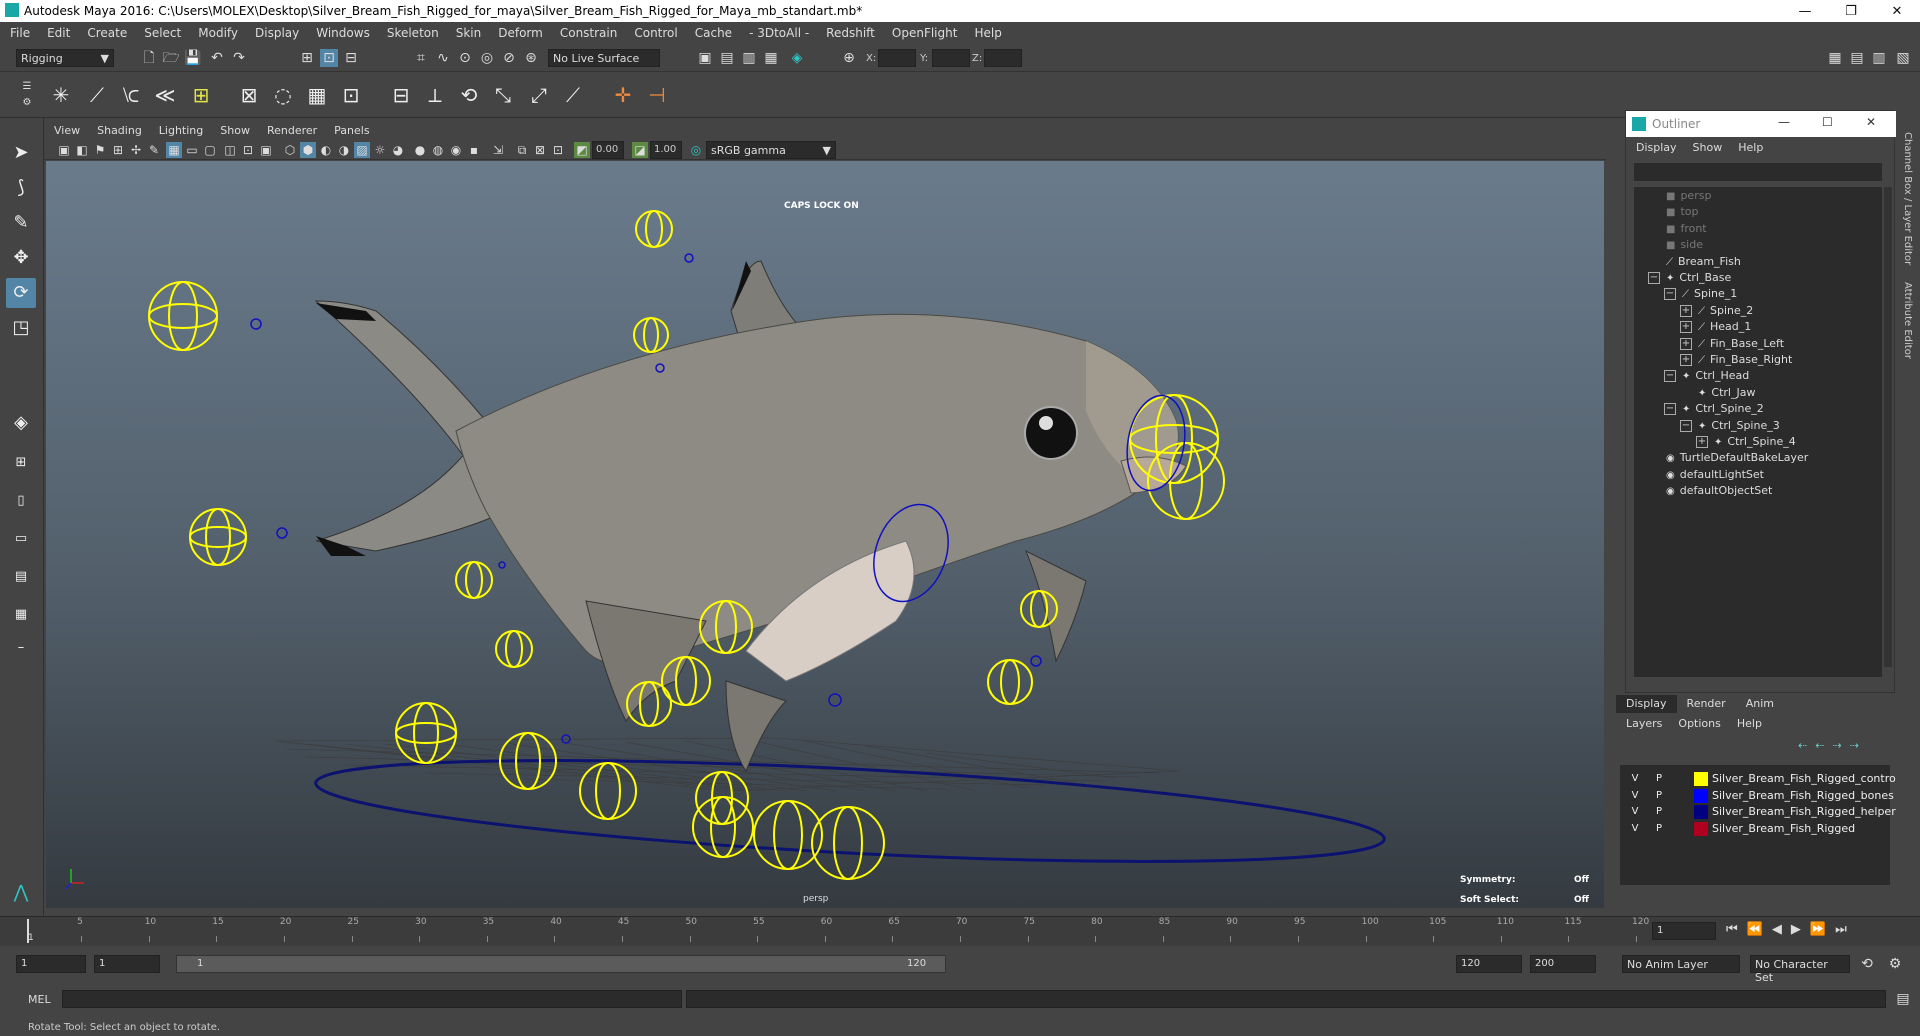 This screenshot has width=1920, height=1036. I want to click on outliner-item: − ✦ Ctrl_Head, so click(1706, 376).